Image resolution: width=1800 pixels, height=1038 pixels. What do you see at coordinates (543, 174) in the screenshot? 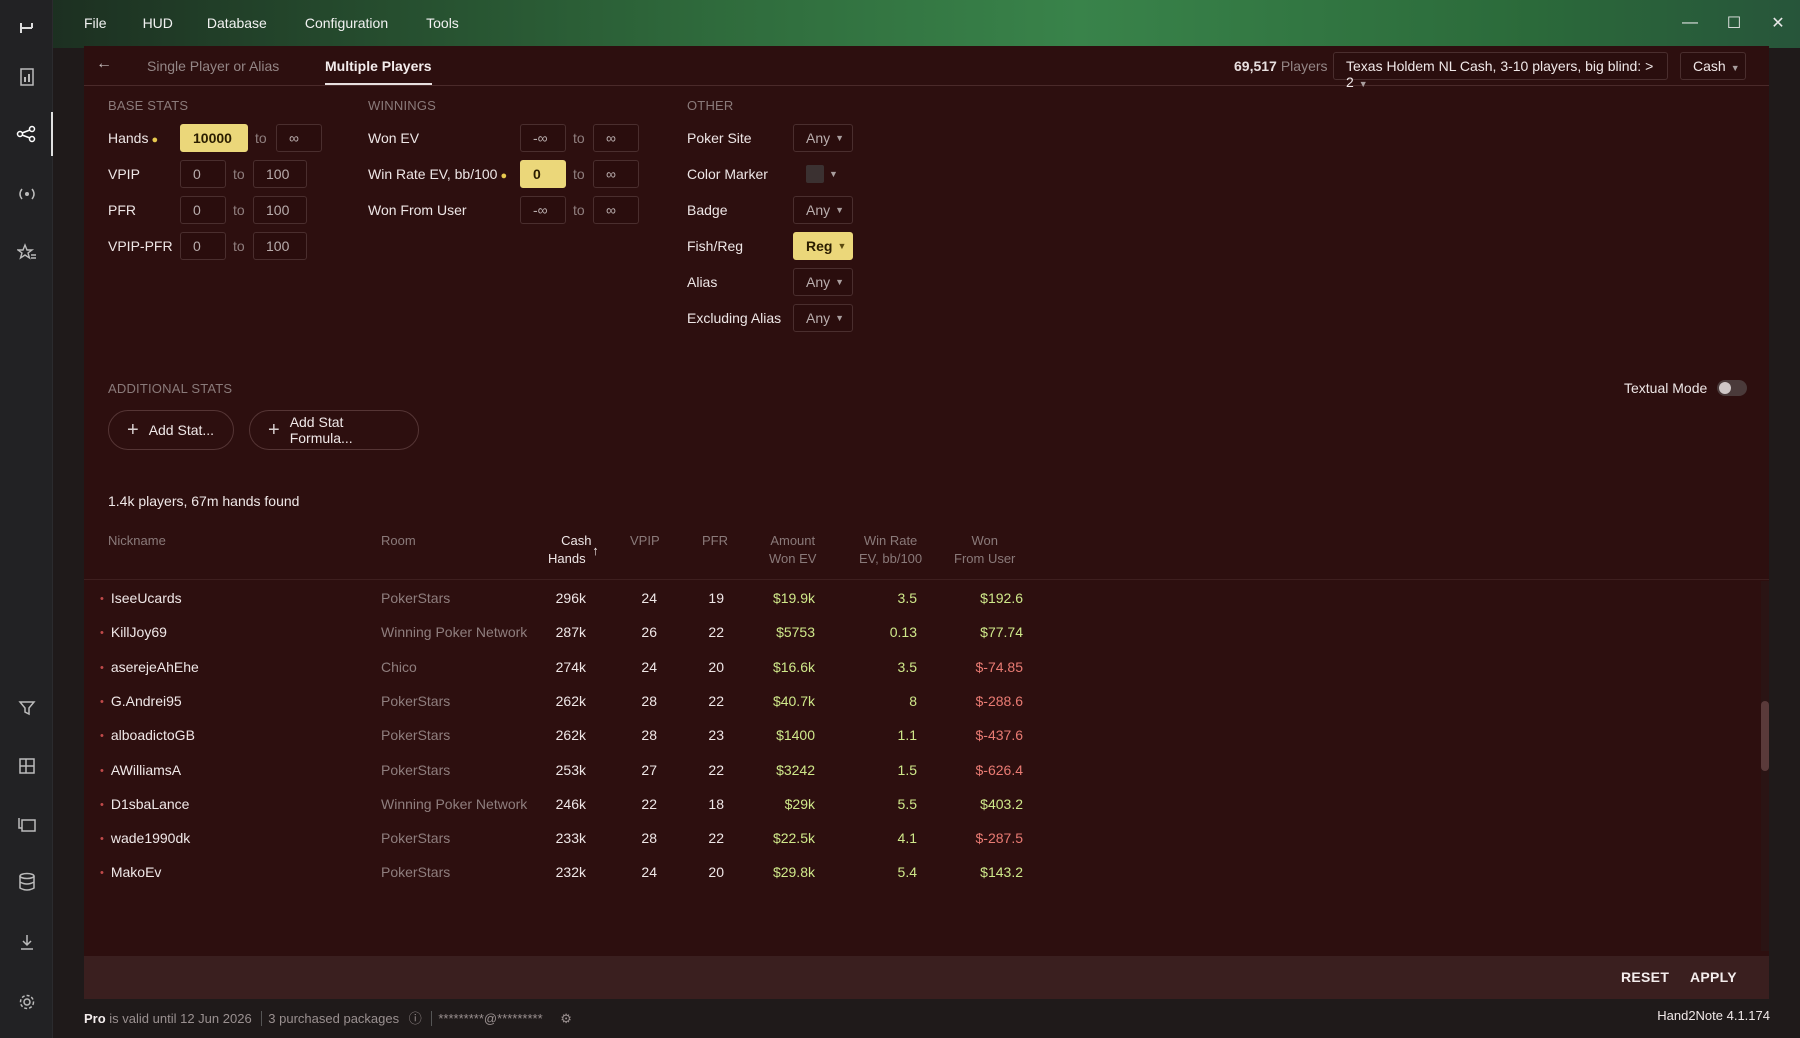
I see `win-rate-min-input: 0` at bounding box center [543, 174].